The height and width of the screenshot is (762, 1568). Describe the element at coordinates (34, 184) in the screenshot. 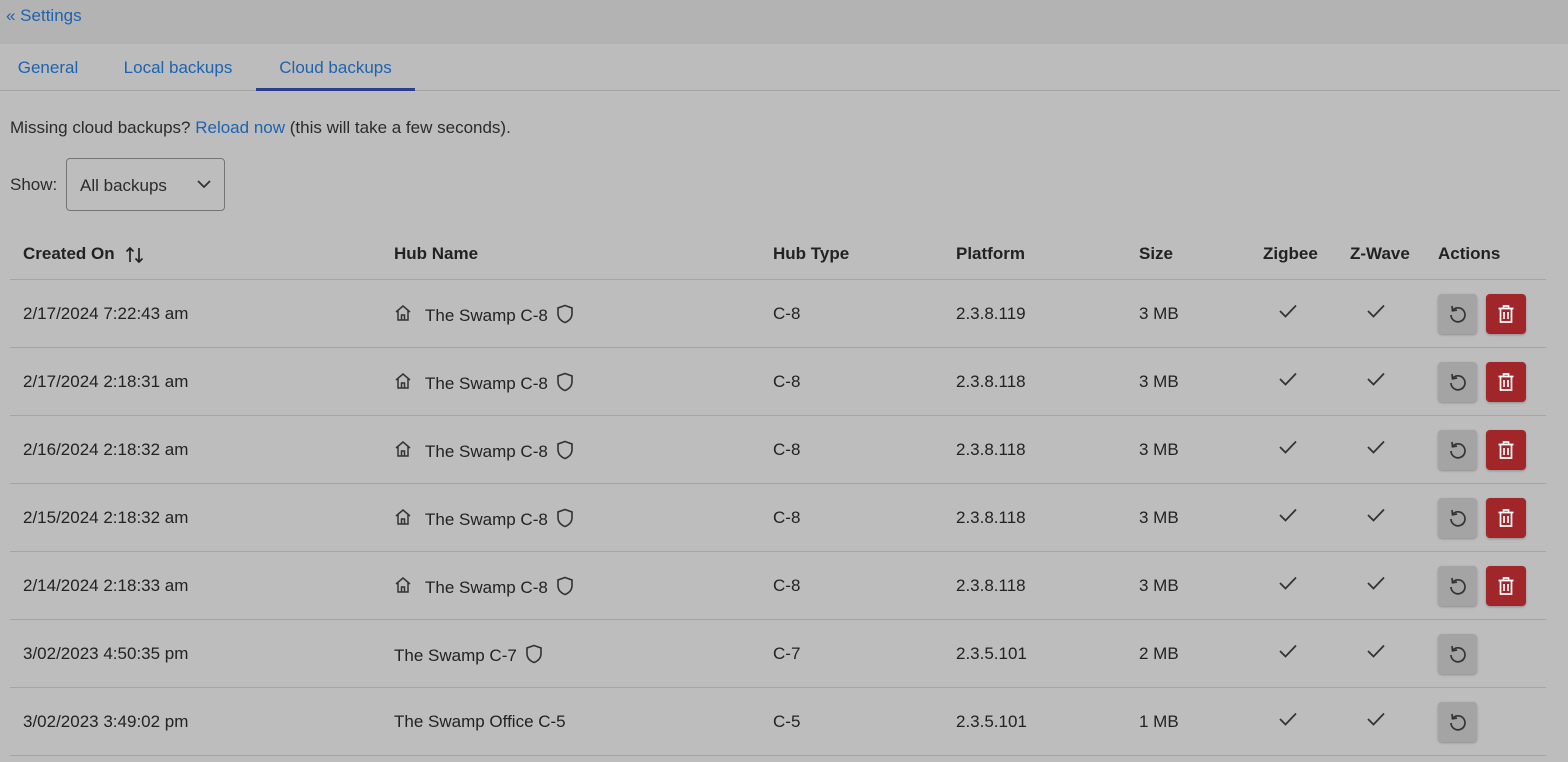

I see `show-filter-label: Show:` at that location.